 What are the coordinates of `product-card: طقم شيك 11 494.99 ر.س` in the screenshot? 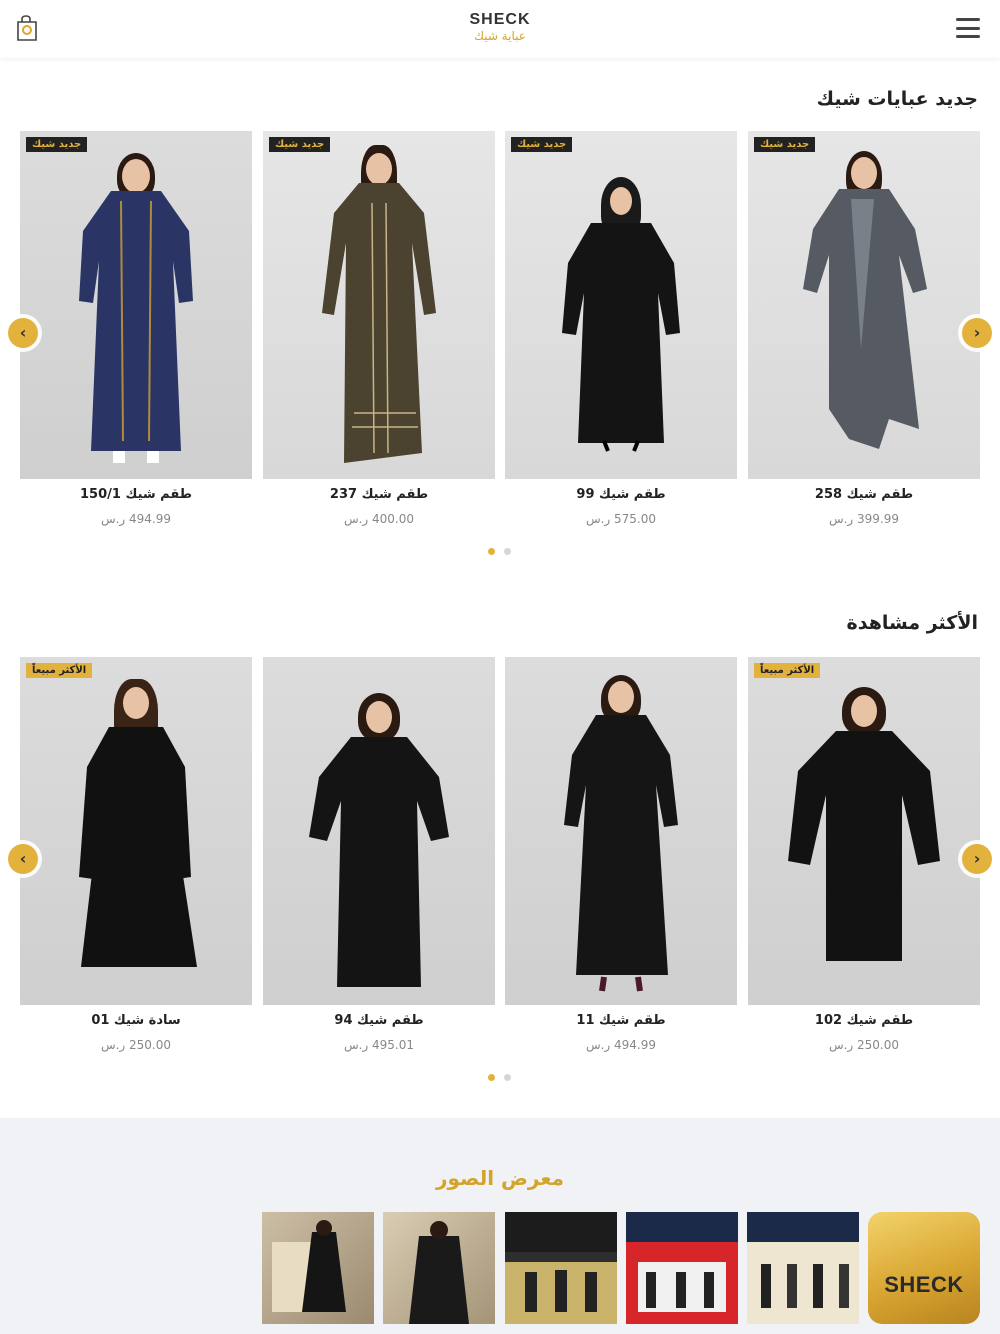 It's located at (621, 854).